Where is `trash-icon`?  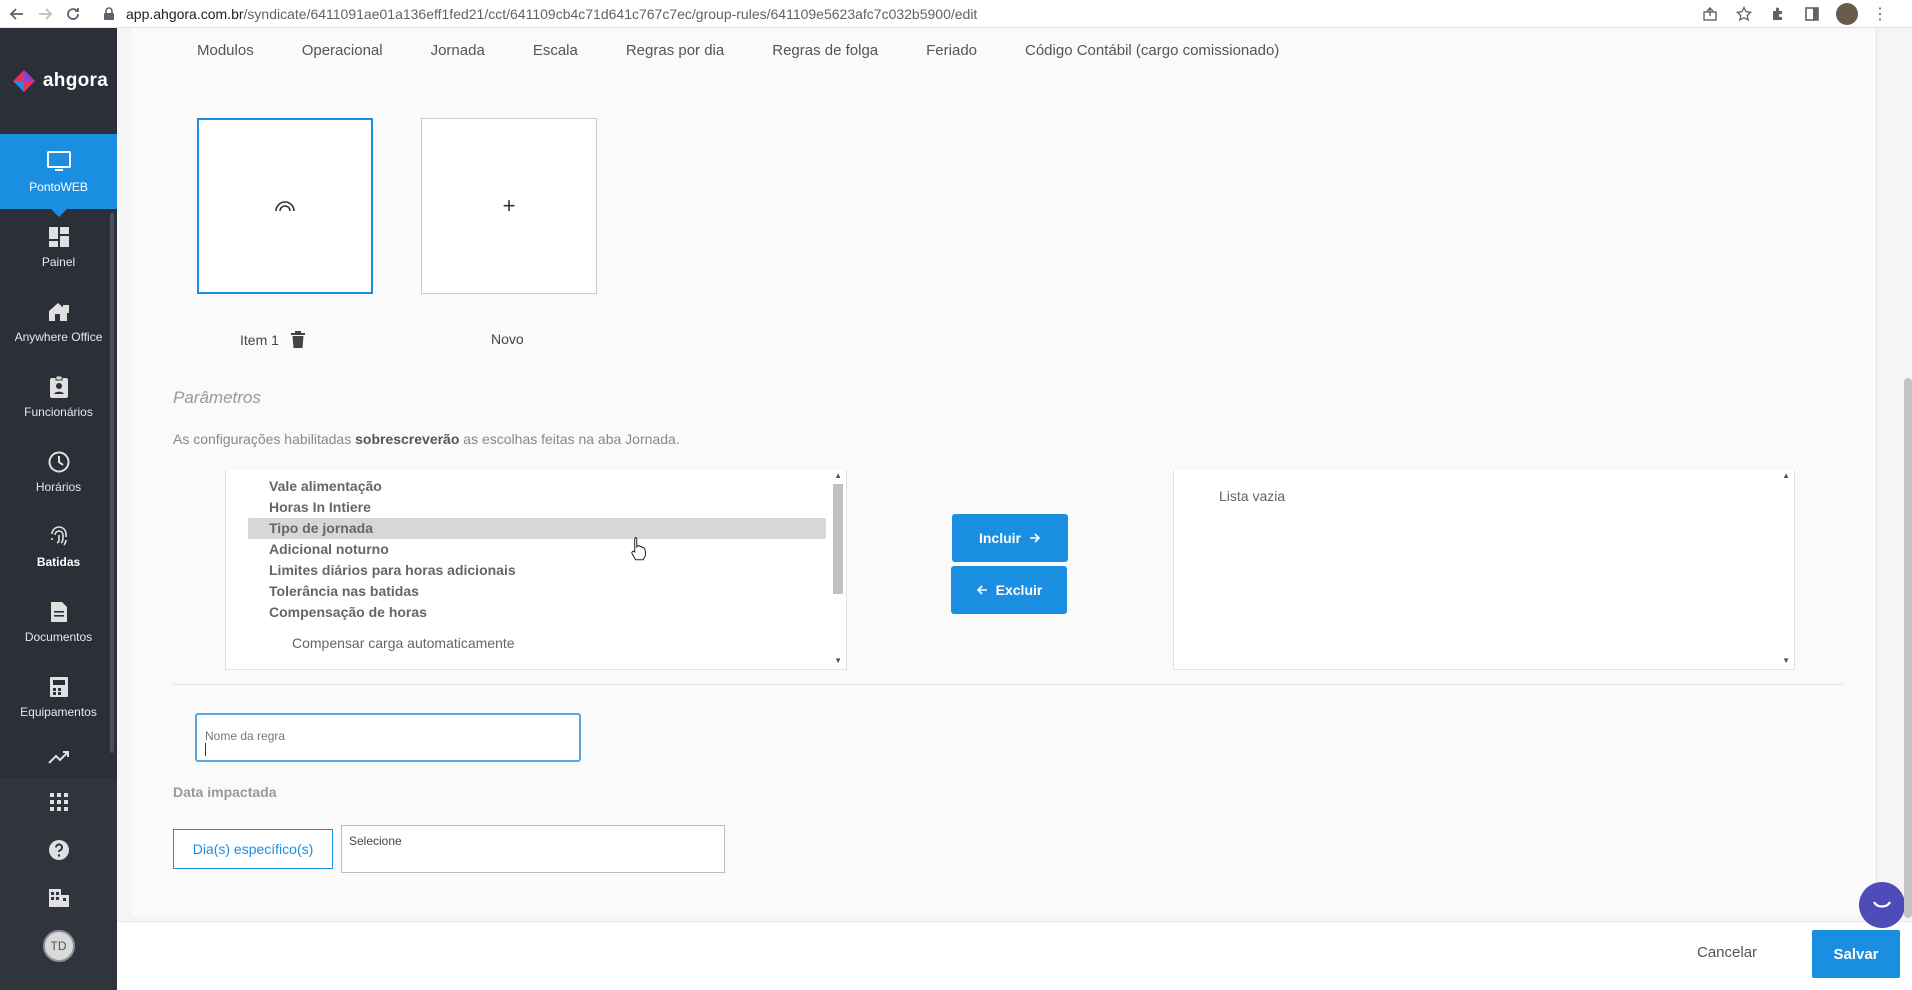 trash-icon is located at coordinates (297, 339).